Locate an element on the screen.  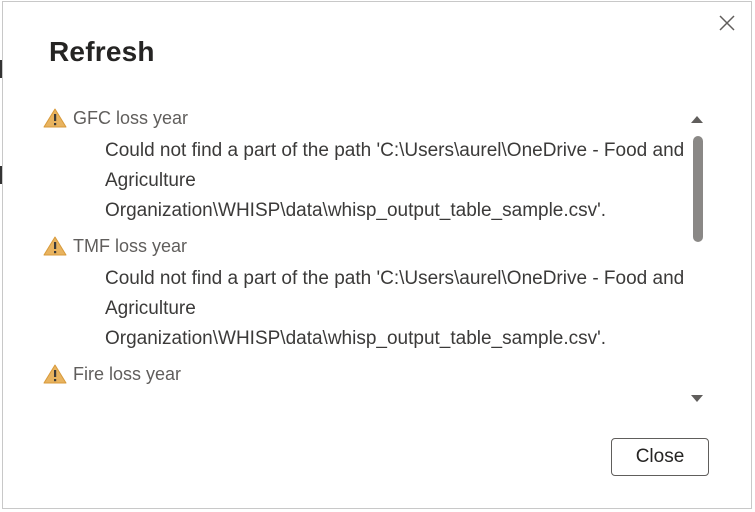
vertical-scrollbar is located at coordinates (697, 259).